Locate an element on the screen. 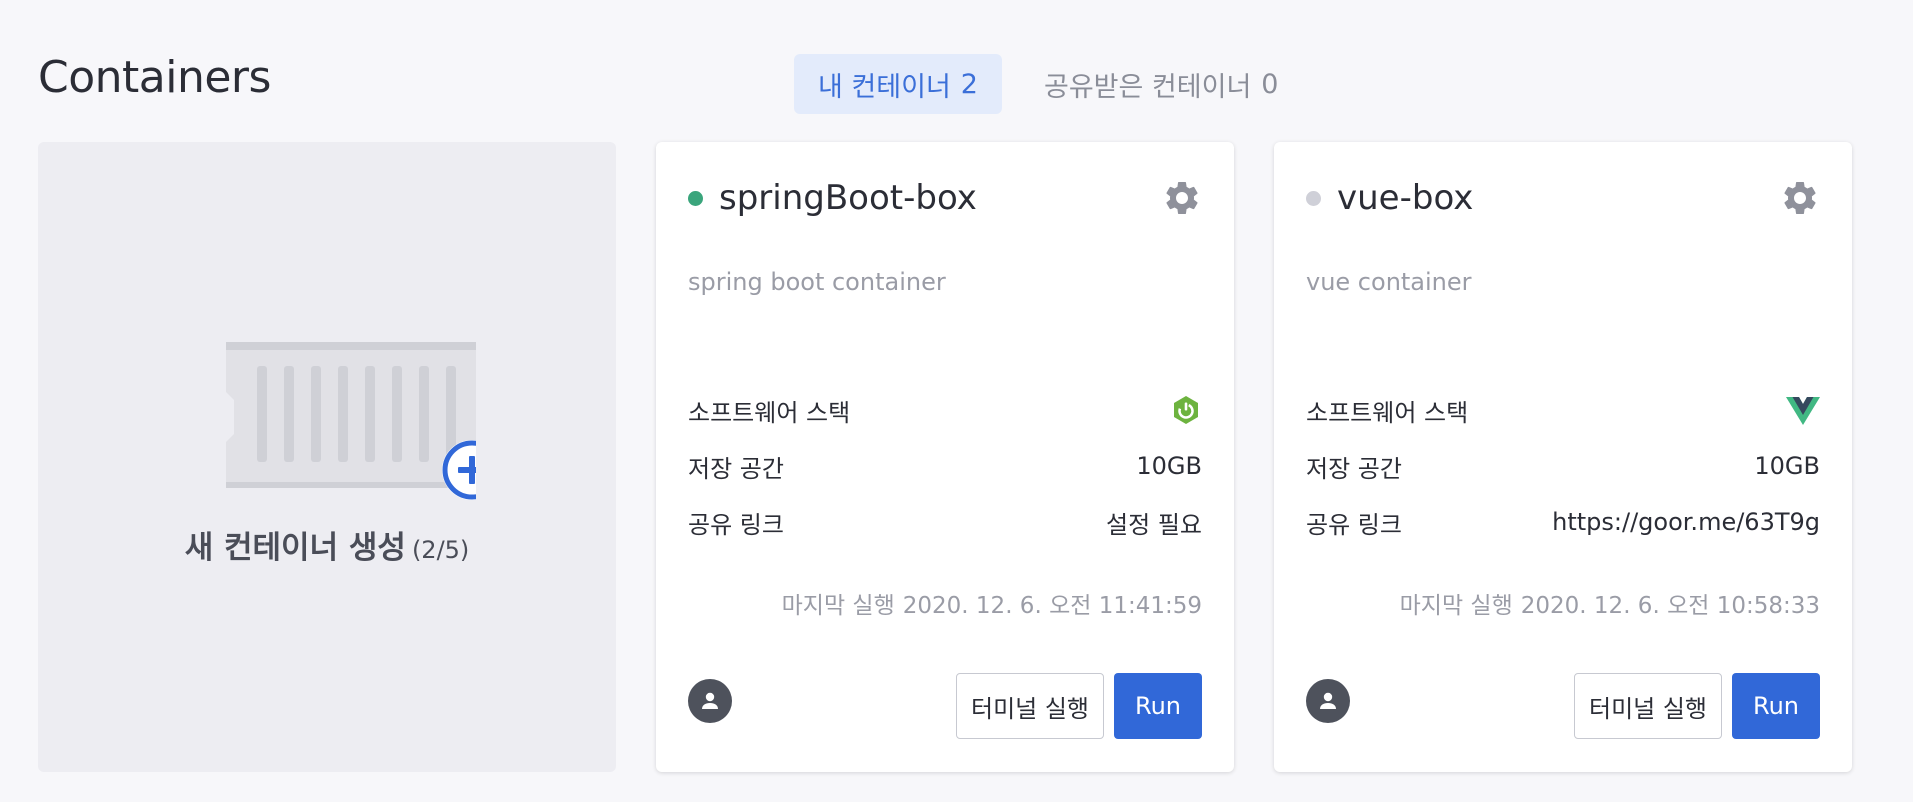  share-link-row: 공유 링크 설정 필요 is located at coordinates (945, 522).